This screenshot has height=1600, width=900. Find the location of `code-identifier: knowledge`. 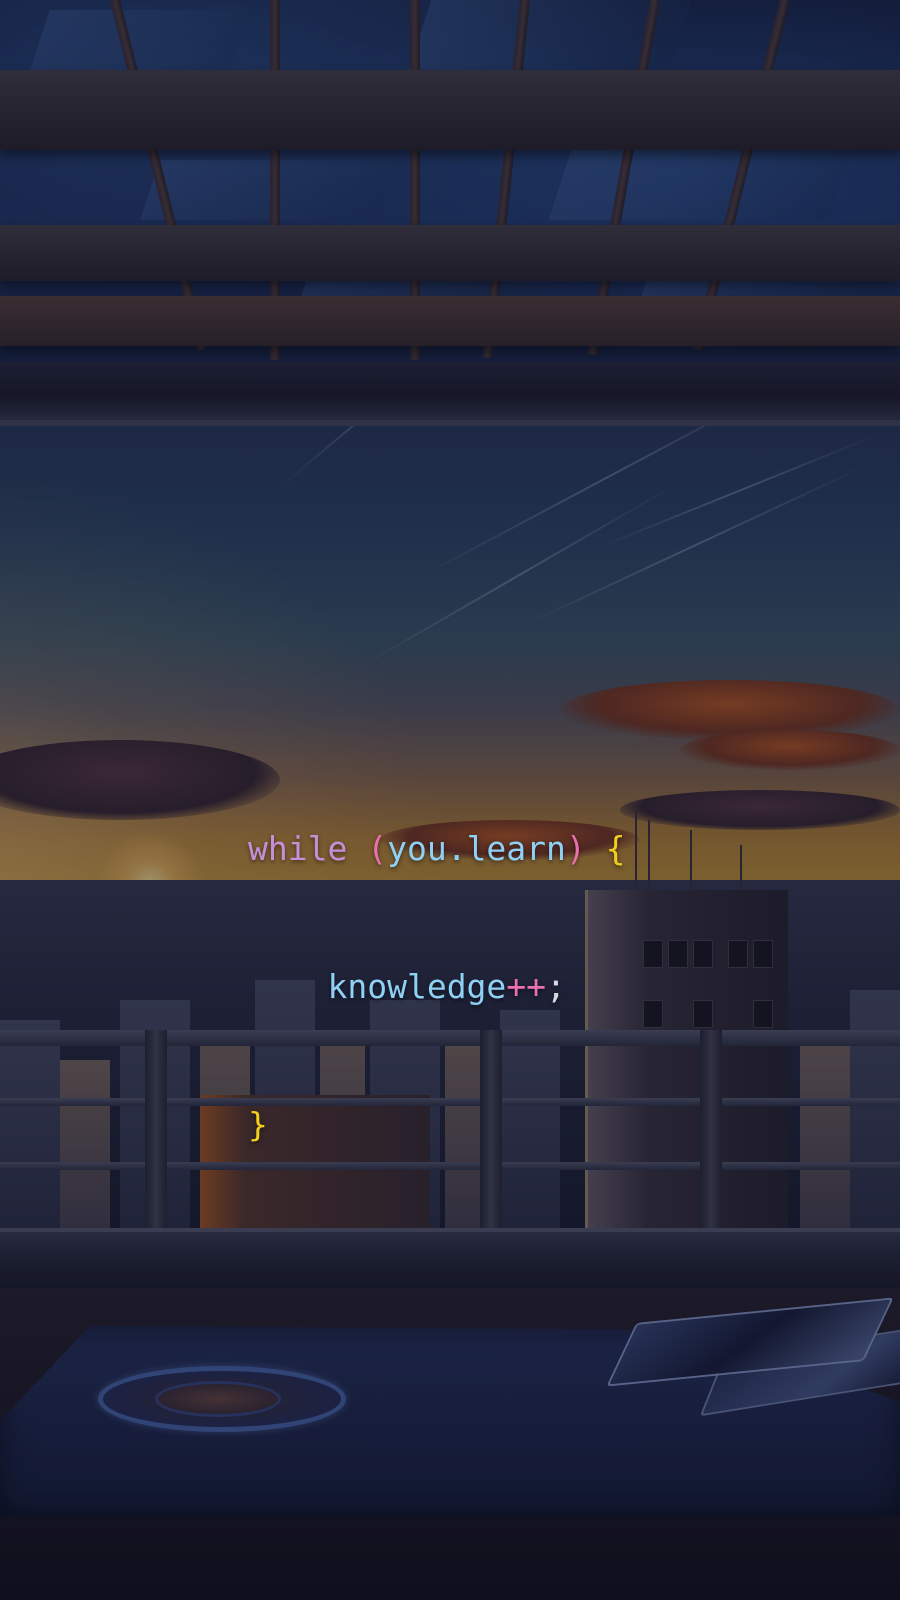

code-identifier: knowledge is located at coordinates (417, 986).